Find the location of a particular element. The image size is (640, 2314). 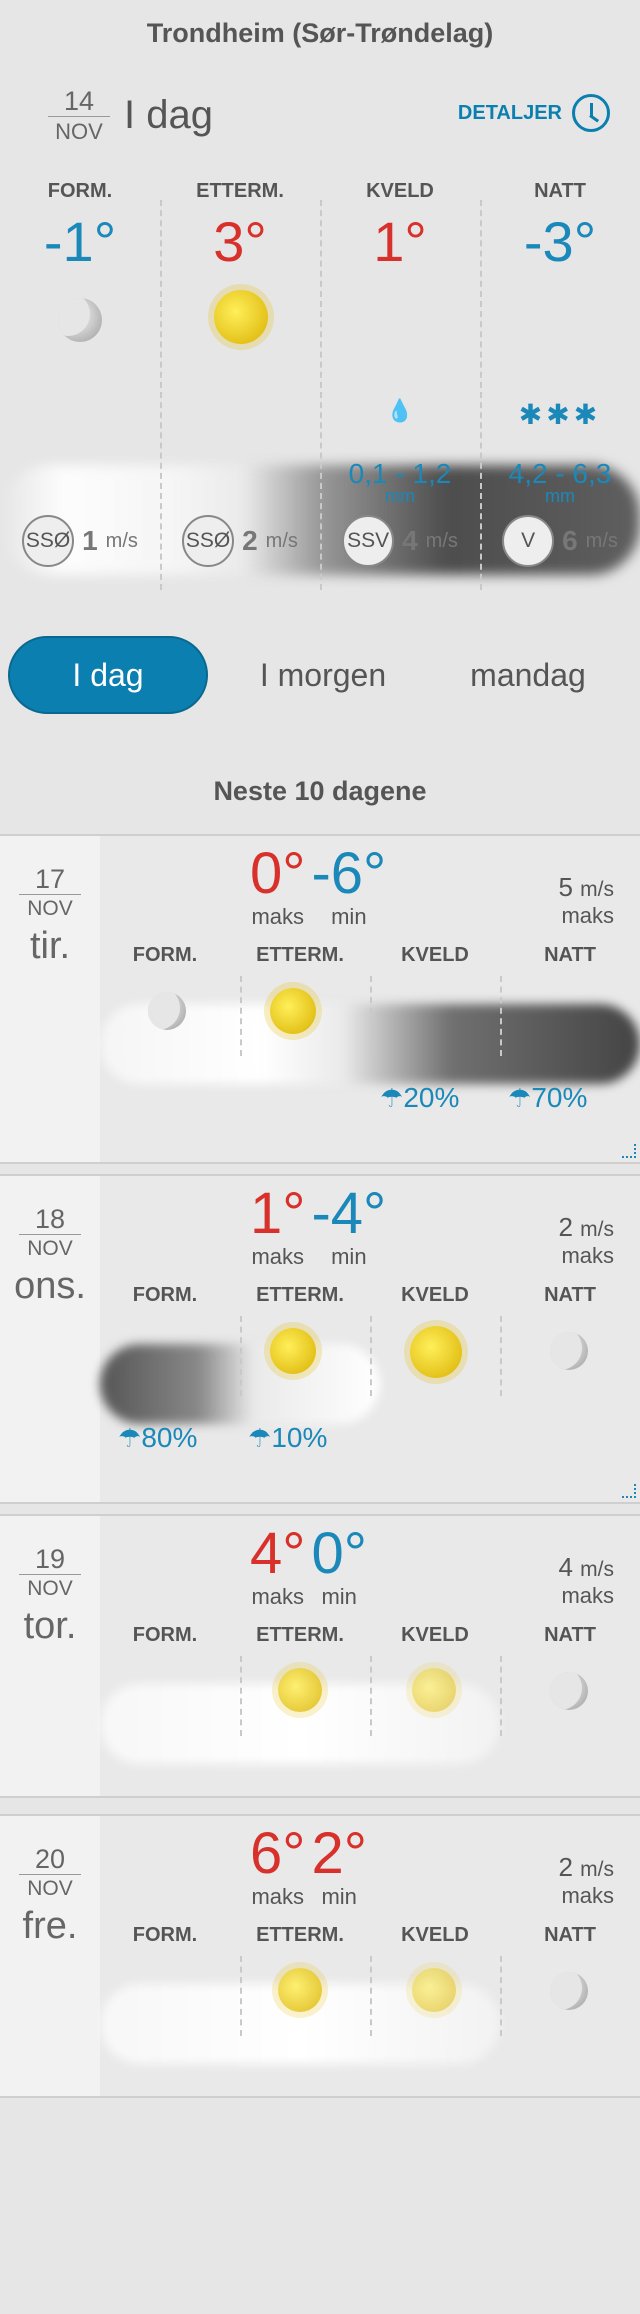

wind-speed: 4 is located at coordinates (410, 540).